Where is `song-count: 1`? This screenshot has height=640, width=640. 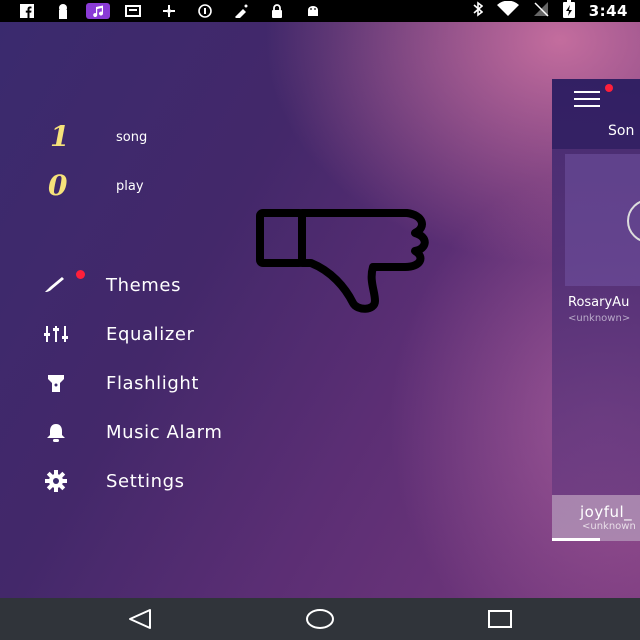 song-count: 1 is located at coordinates (60, 136).